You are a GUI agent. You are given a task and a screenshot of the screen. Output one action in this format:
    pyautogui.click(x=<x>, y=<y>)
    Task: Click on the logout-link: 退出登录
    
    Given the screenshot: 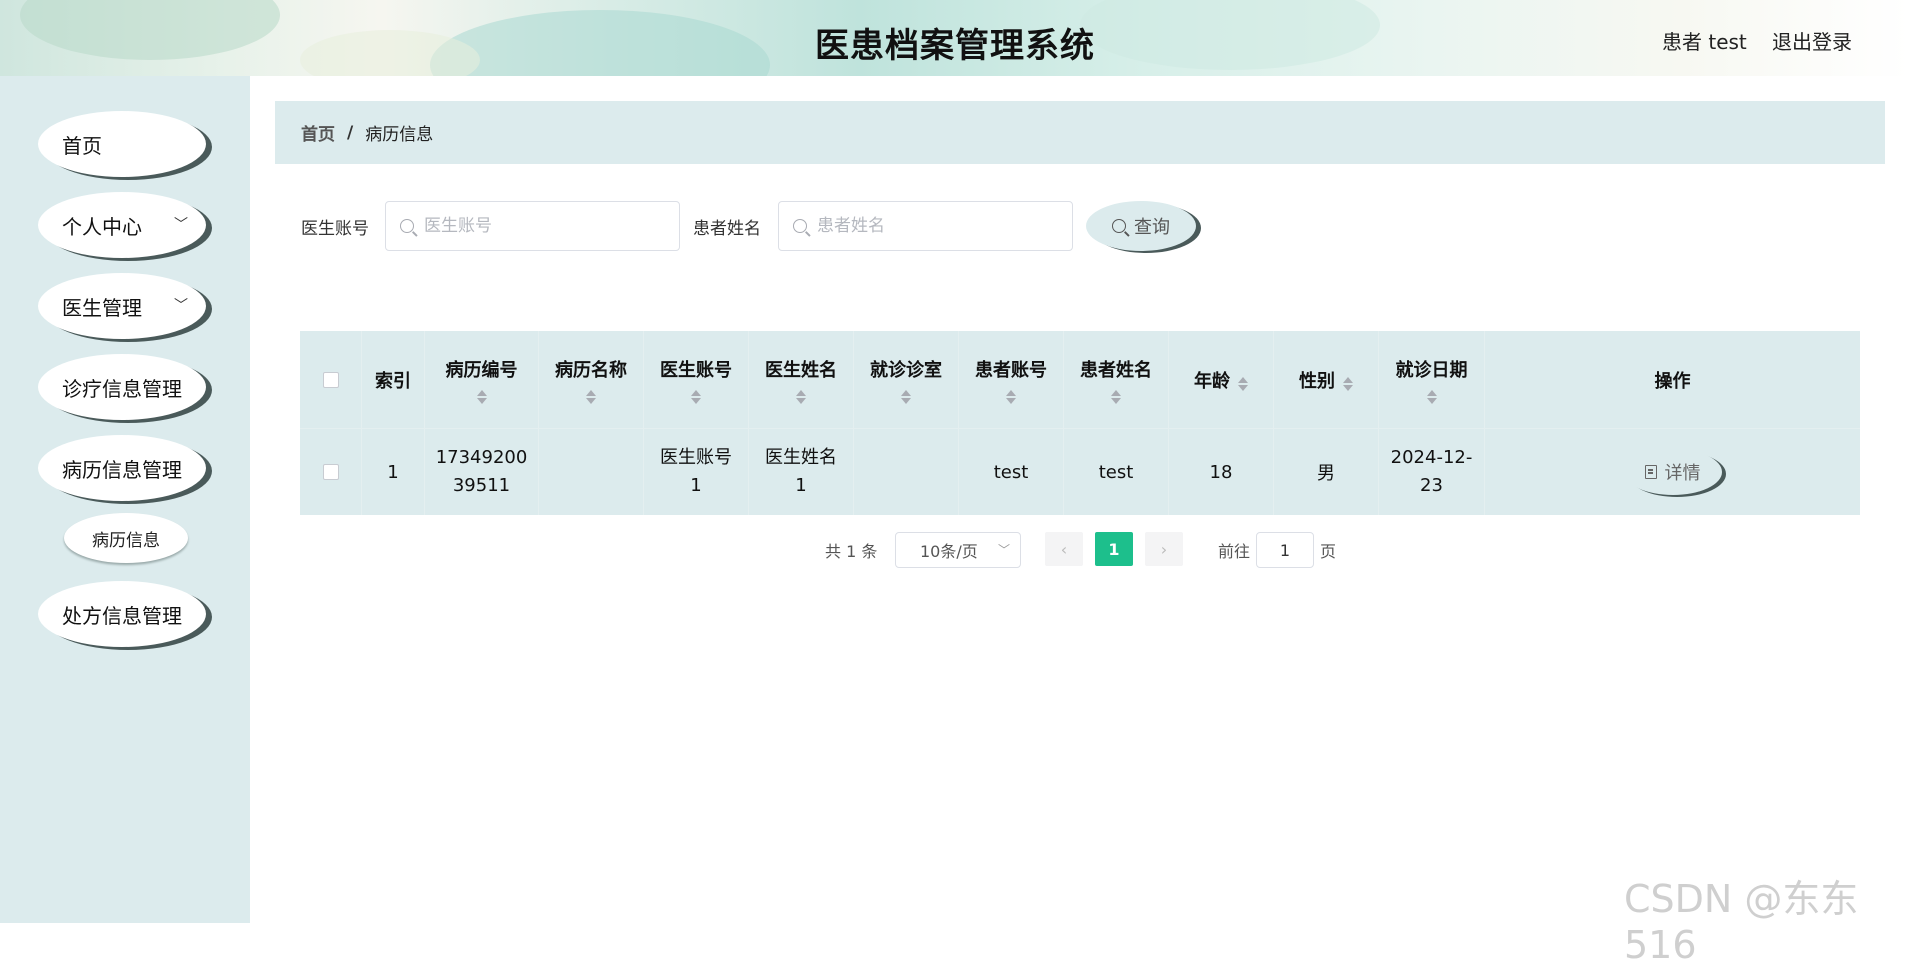 What is the action you would take?
    pyautogui.click(x=1812, y=40)
    